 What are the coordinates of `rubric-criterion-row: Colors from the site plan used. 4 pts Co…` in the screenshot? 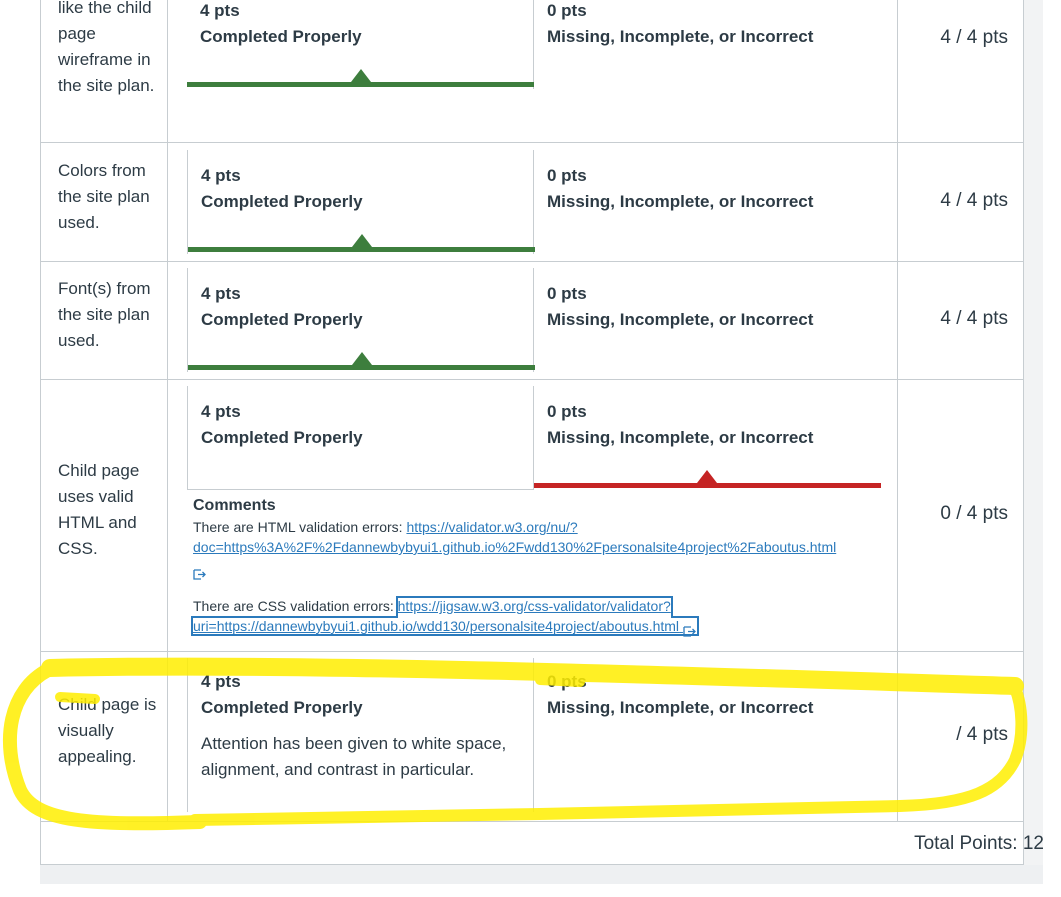 It's located at (532, 202).